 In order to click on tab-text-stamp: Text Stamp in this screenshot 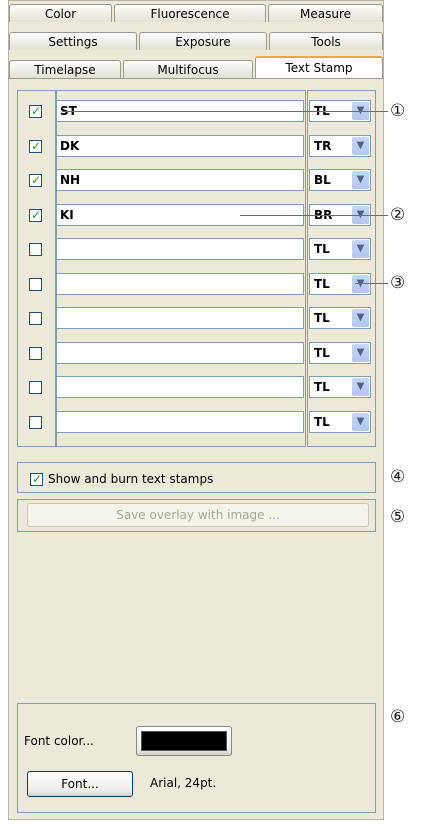, I will do `click(319, 67)`.